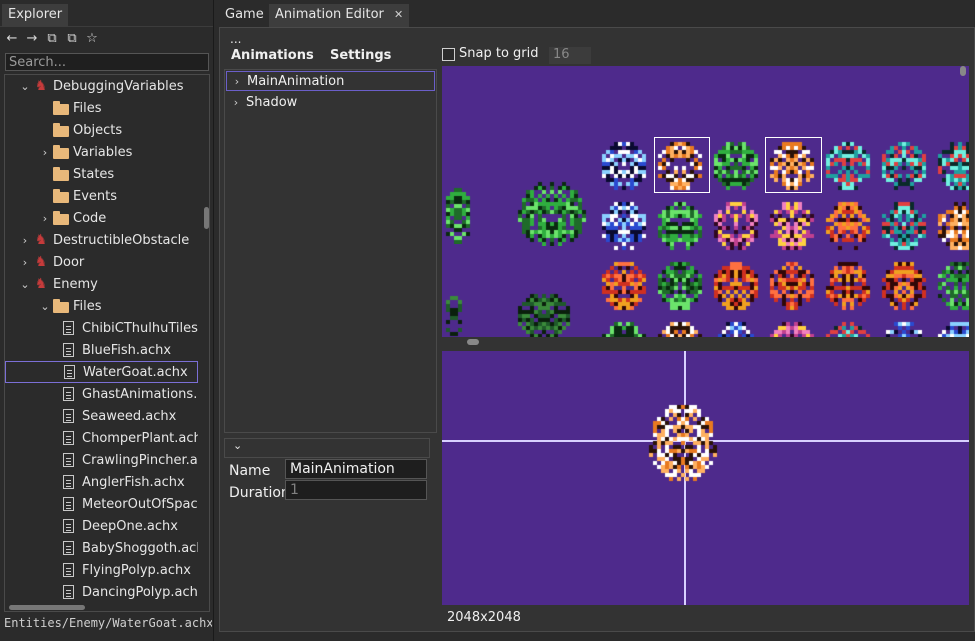  I want to click on name-field, so click(356, 469).